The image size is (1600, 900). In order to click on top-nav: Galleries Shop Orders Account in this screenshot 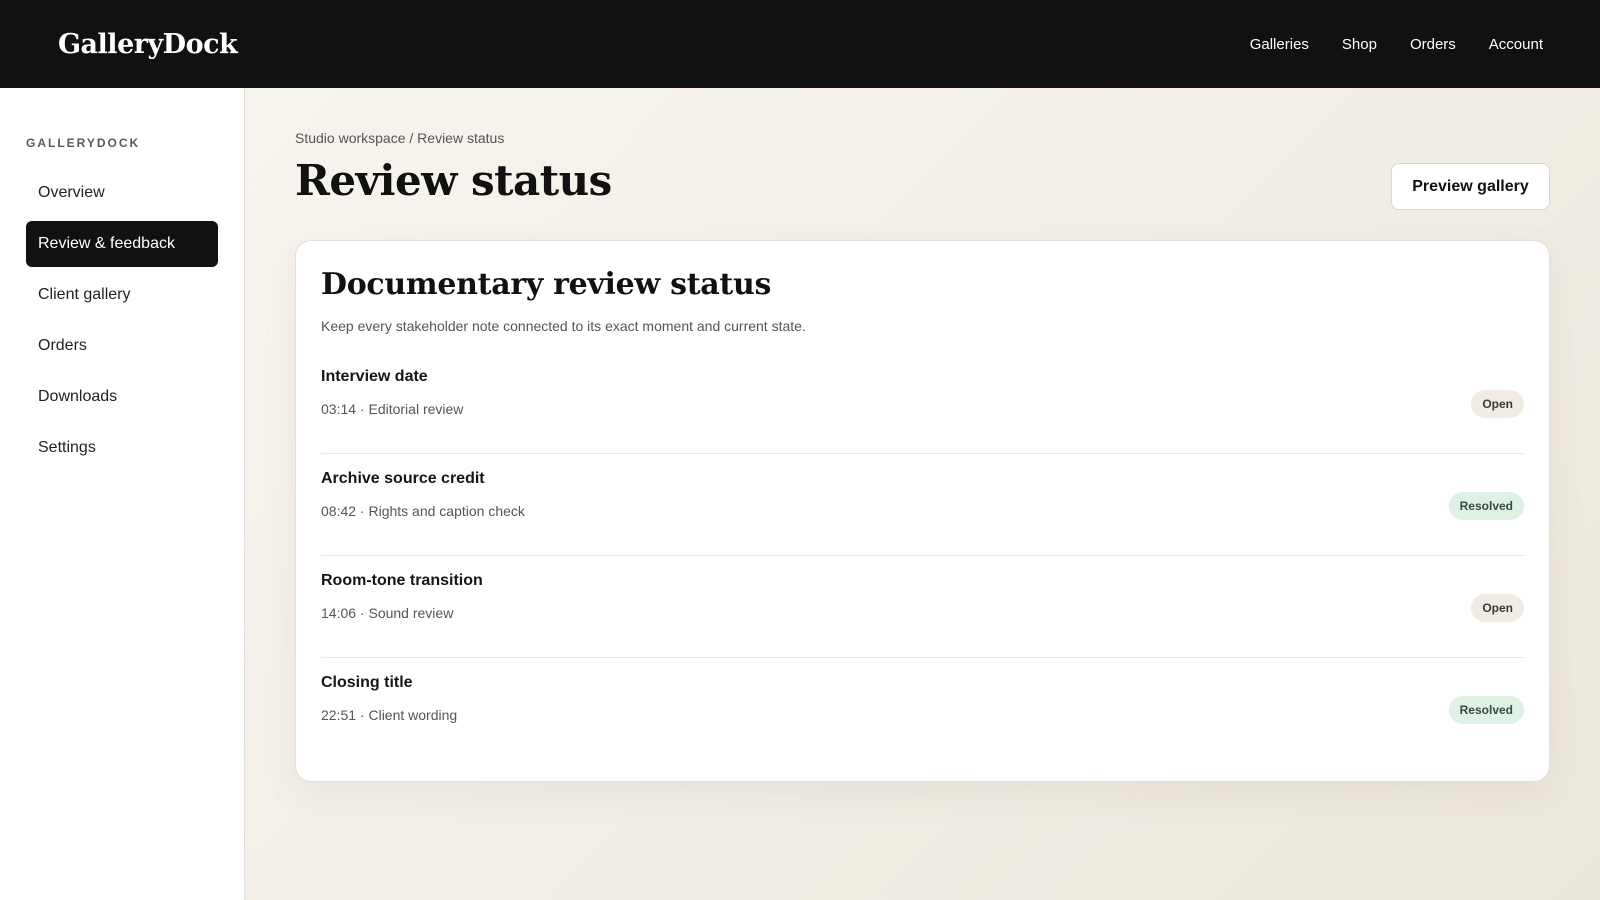, I will do `click(1396, 44)`.